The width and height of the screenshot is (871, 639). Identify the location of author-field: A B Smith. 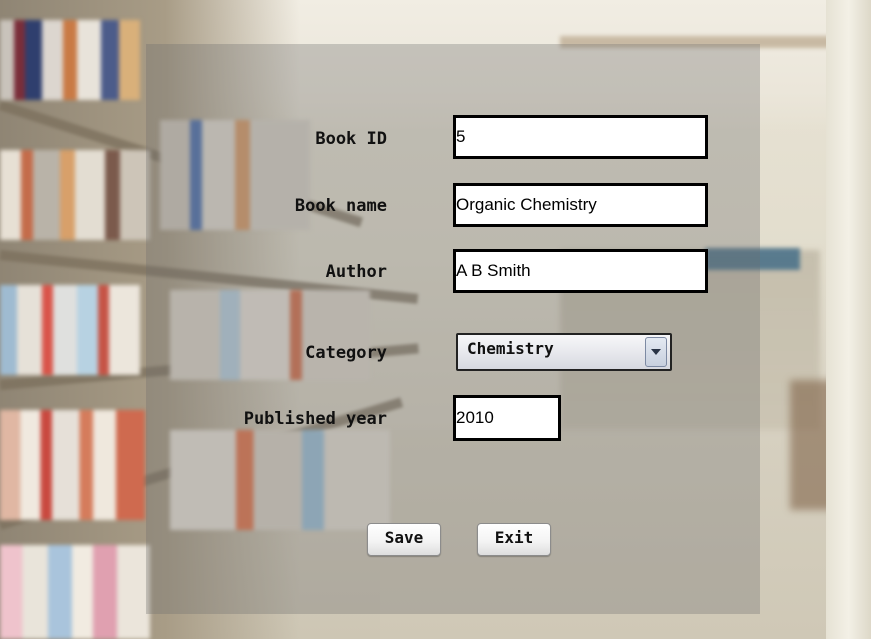
(580, 271).